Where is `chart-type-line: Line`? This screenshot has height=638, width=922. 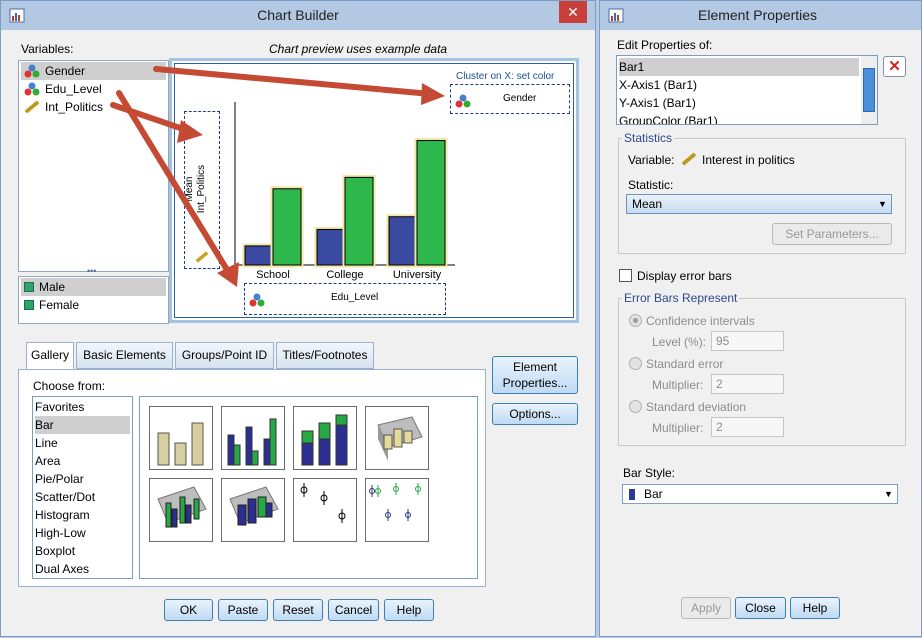 chart-type-line: Line is located at coordinates (82, 443).